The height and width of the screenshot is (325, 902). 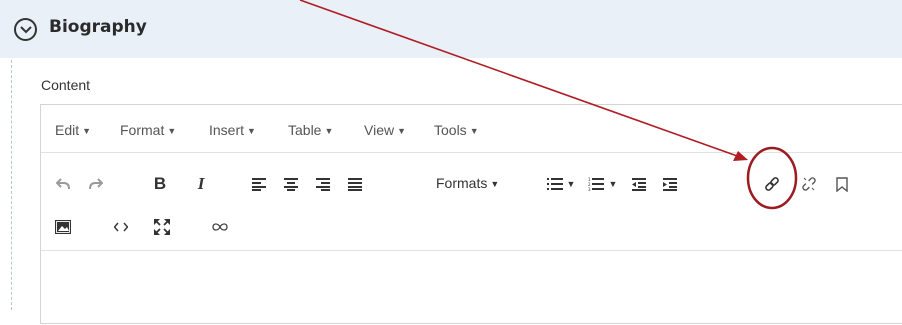 I want to click on align-justify-icon, so click(x=355, y=184).